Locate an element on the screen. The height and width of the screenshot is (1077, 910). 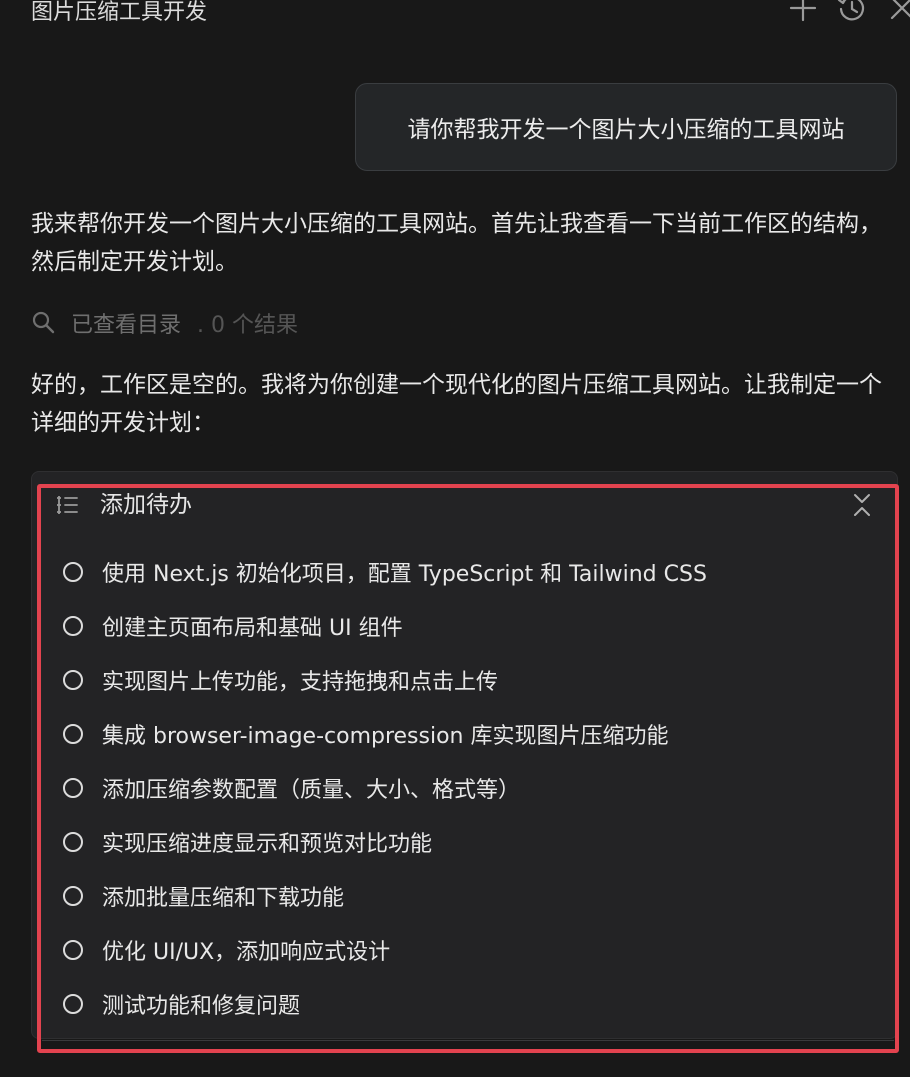
search-icon is located at coordinates (43, 322).